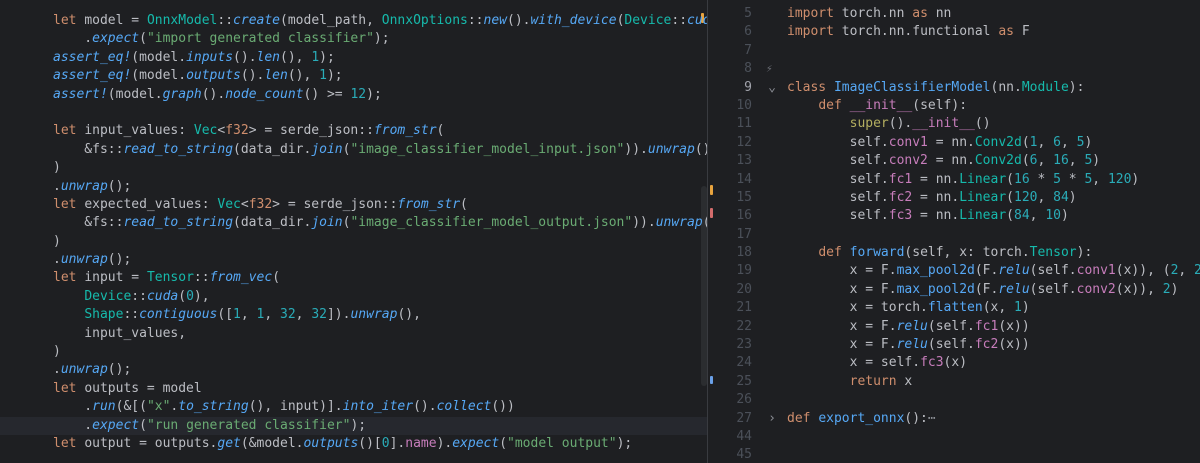 This screenshot has width=1200, height=463. What do you see at coordinates (503, 407) in the screenshot?
I see `code-token: ())` at bounding box center [503, 407].